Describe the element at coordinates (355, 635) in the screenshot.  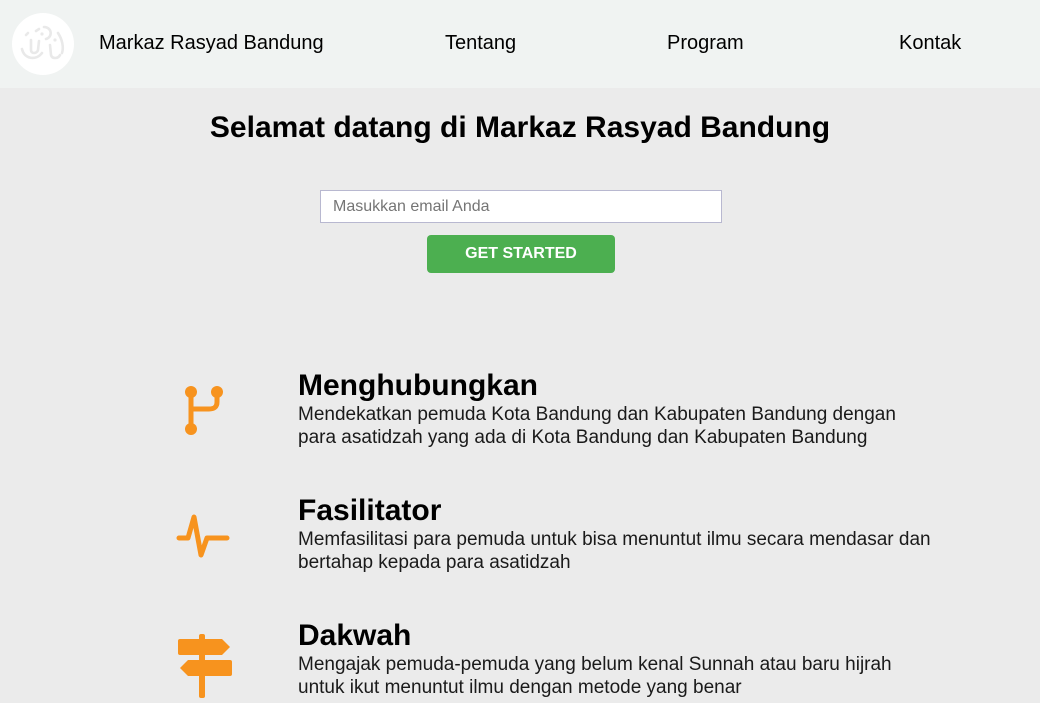
I see `feature-title: Dakwah` at that location.